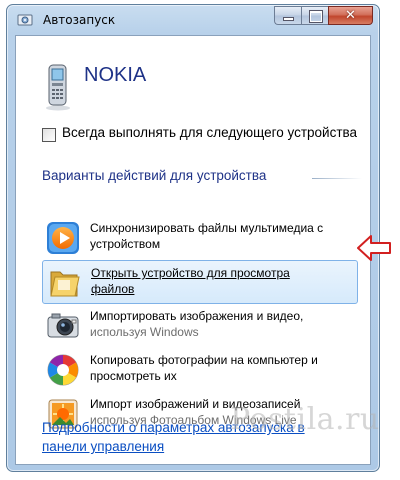  I want to click on close-icon: ✕, so click(350, 15).